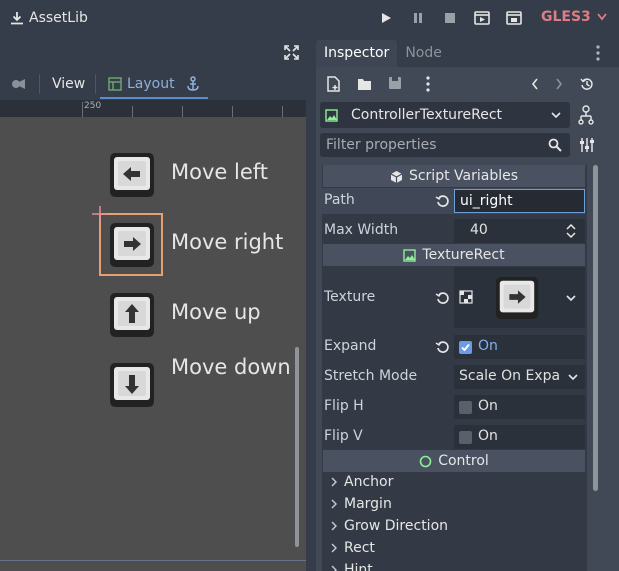  I want to click on object-selector: ControllerTextureRect, so click(445, 115).